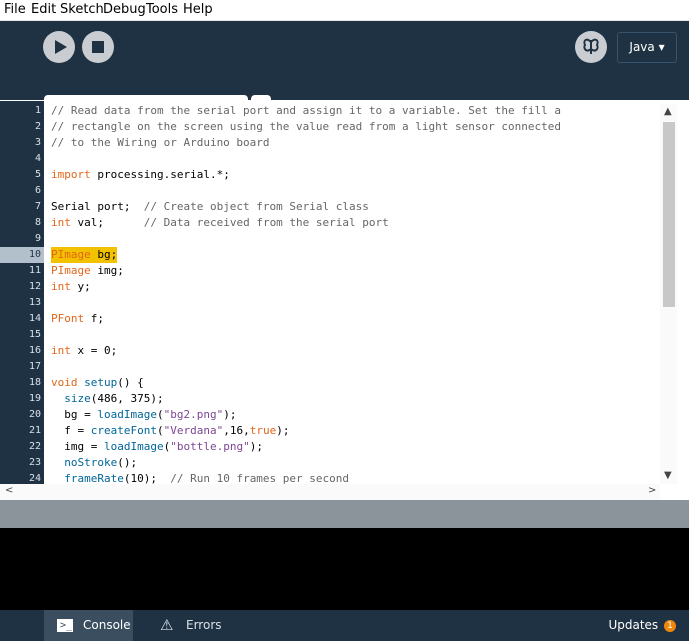  I want to click on code-line: 20 bg = loadImage("bg2.png");, so click(338, 415).